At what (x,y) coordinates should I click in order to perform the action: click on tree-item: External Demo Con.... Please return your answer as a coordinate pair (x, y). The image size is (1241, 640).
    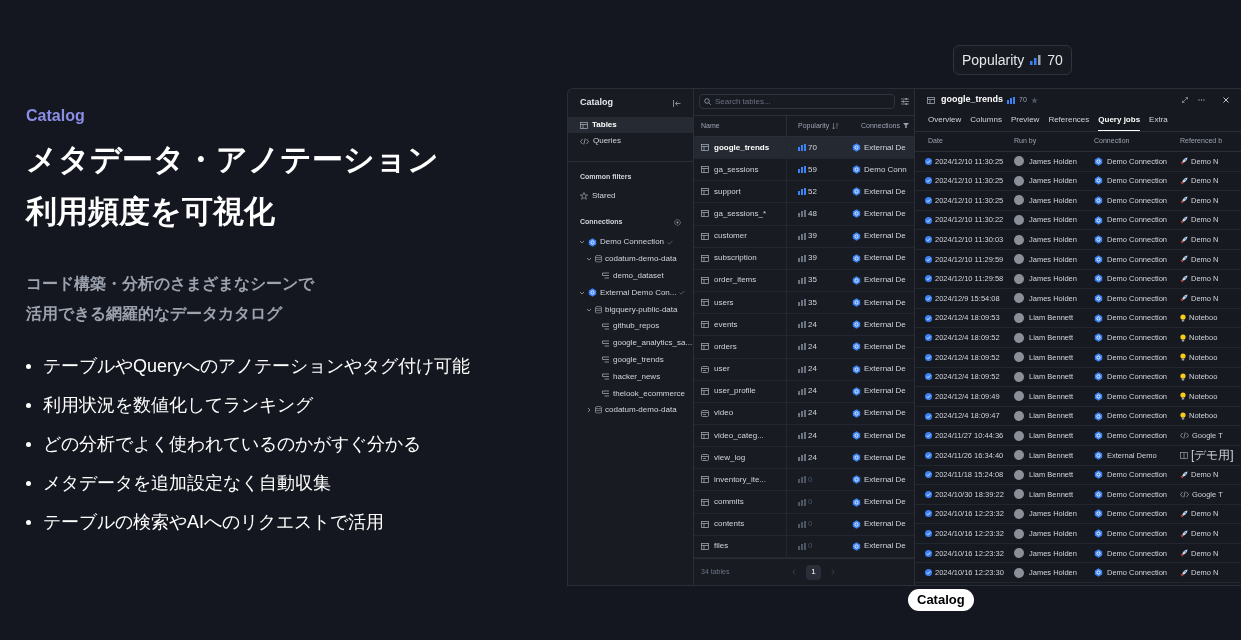
    Looking at the image, I should click on (630, 293).